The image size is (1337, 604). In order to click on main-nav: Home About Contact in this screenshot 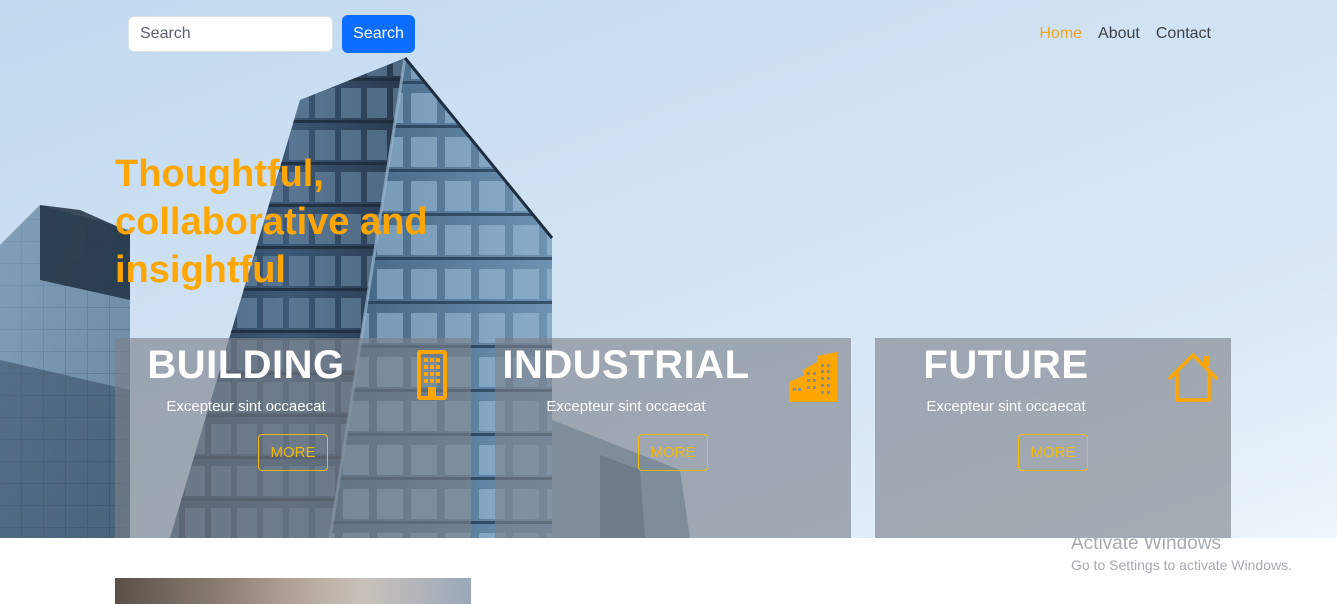, I will do `click(1125, 34)`.